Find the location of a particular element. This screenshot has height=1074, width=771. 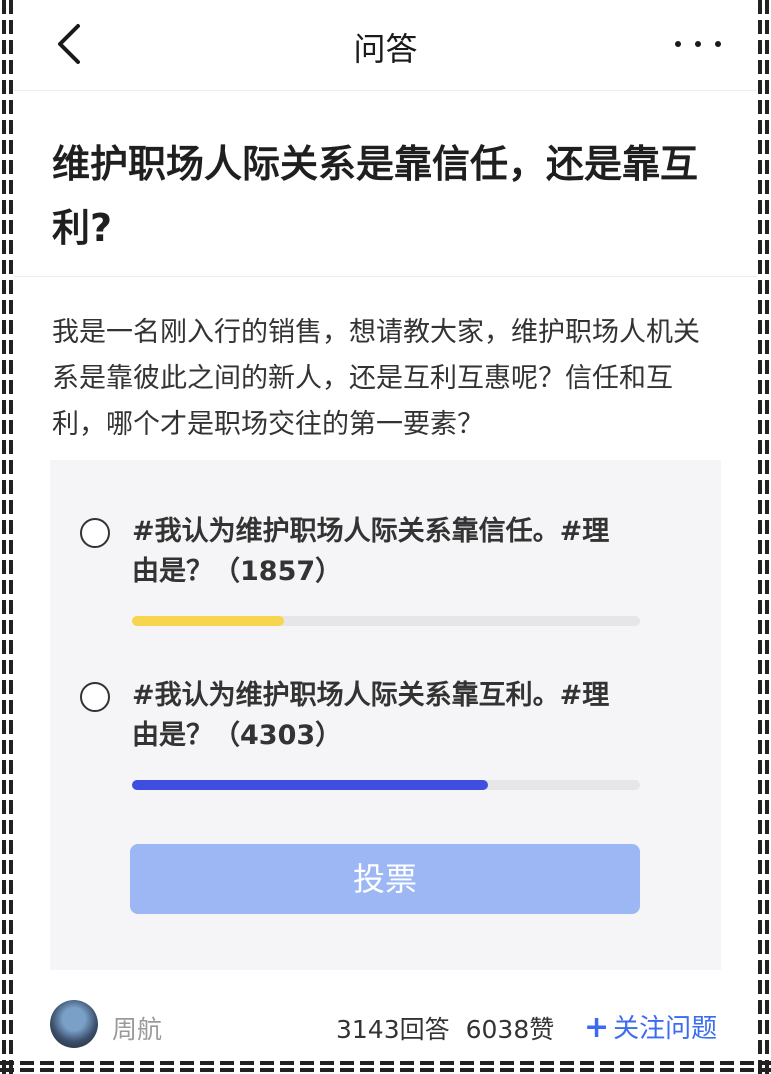

frame-border-left is located at coordinates (4, 537).